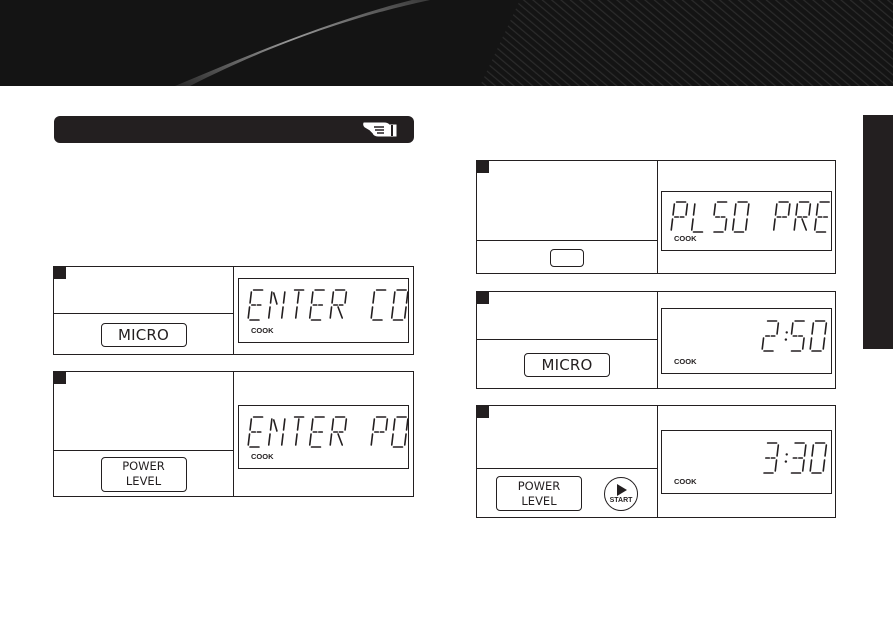 This screenshot has width=893, height=629. Describe the element at coordinates (143, 466) in the screenshot. I see `power-level-label-line1: POWER` at that location.